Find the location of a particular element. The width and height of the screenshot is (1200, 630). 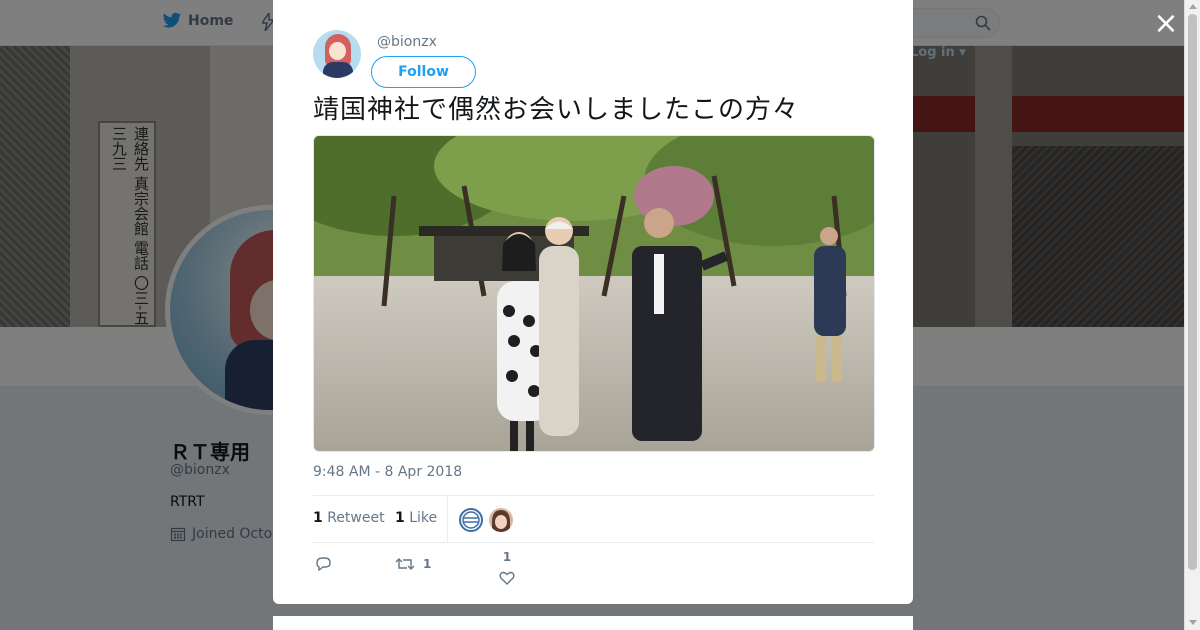

scroll-down-arrow is located at coordinates (1193, 622).